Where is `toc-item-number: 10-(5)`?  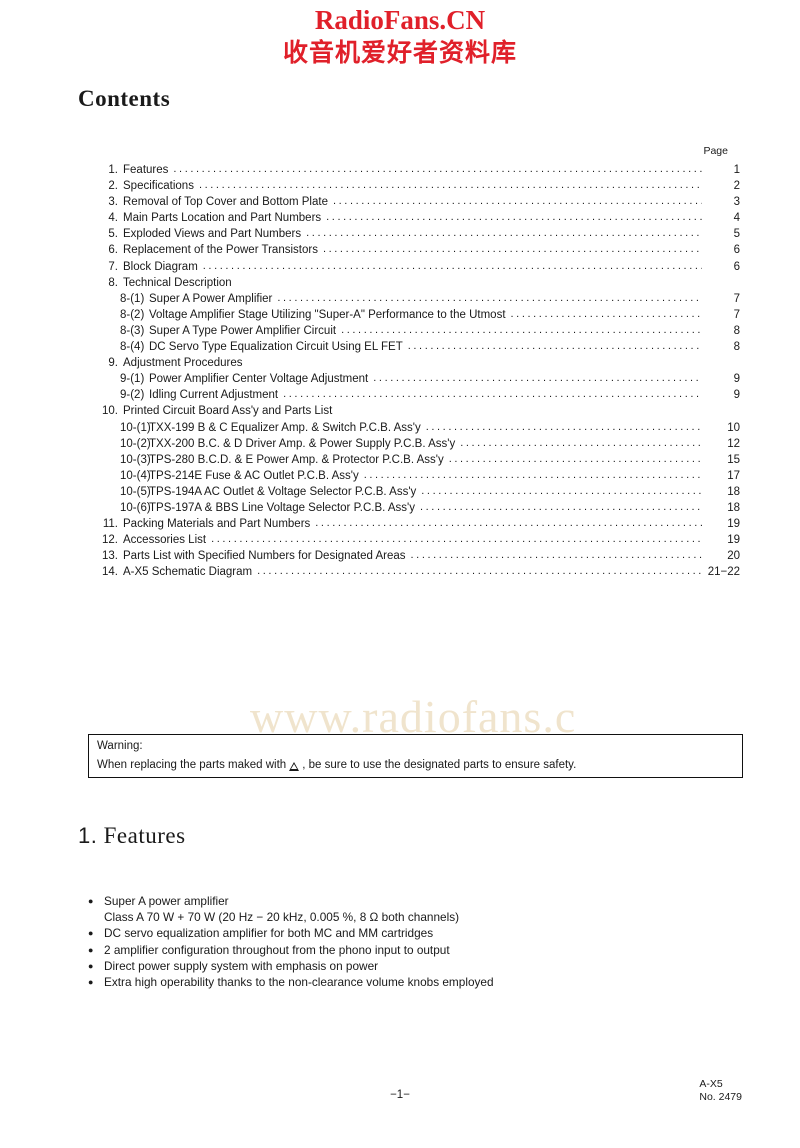
toc-item-number: 10-(5) is located at coordinates (135, 491).